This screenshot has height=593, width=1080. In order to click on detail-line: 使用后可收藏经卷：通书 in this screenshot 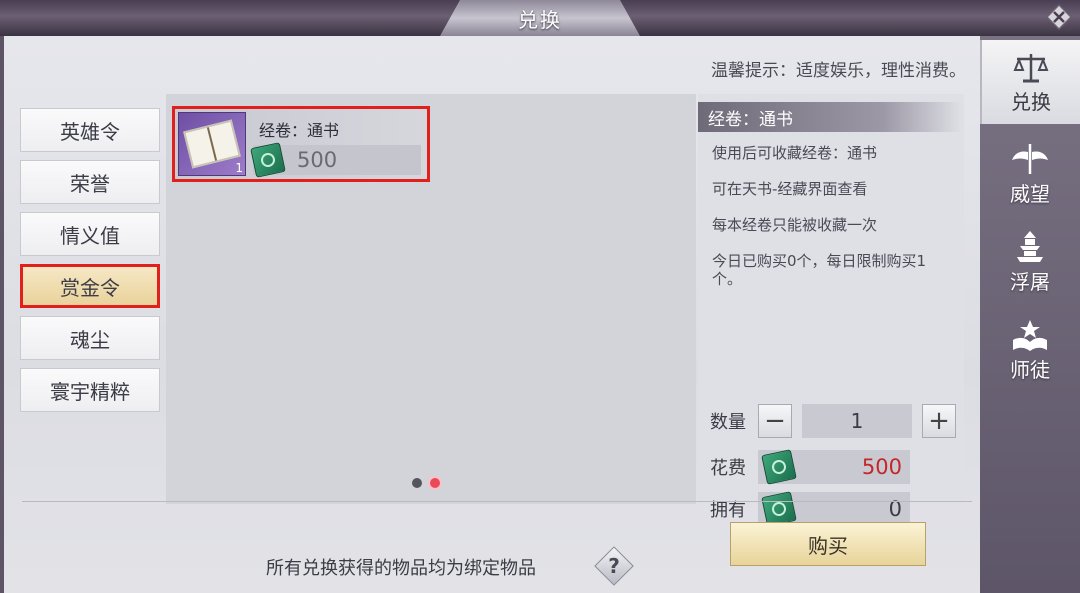, I will do `click(795, 153)`.